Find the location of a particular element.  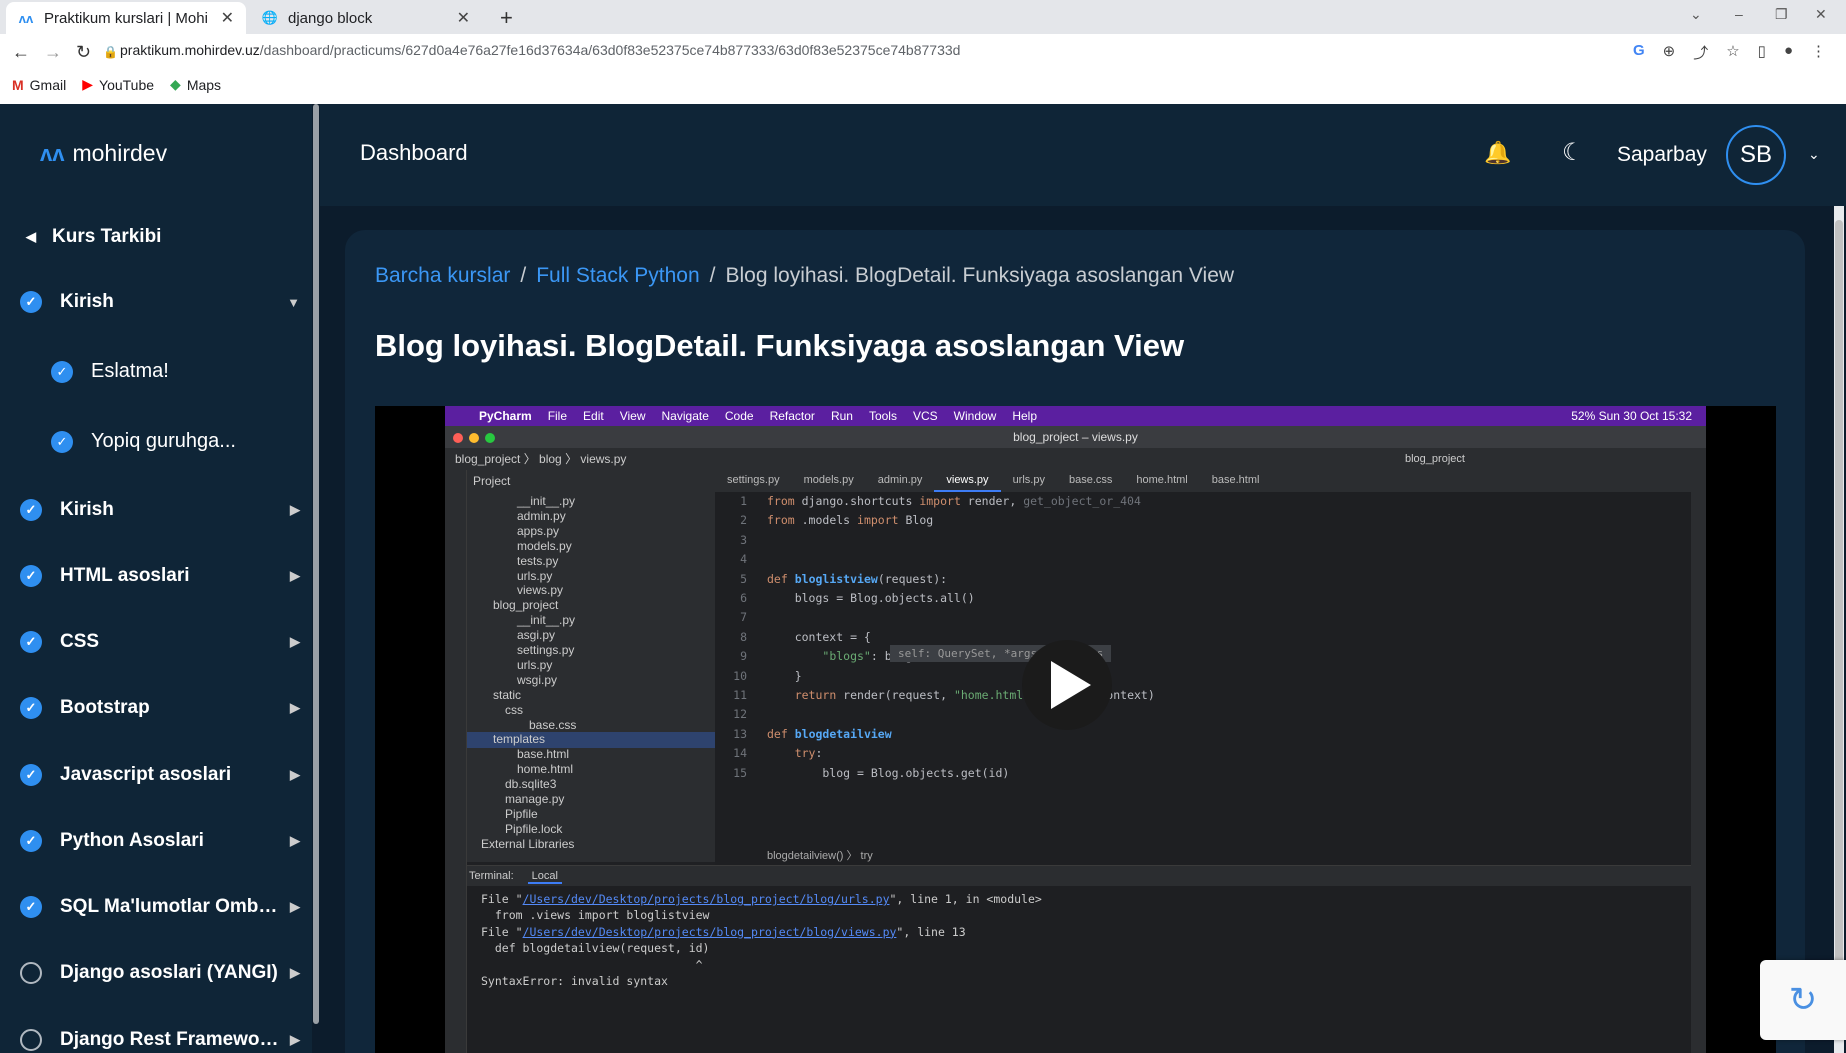

sidebar-item-label: Bootstrap is located at coordinates (105, 707).